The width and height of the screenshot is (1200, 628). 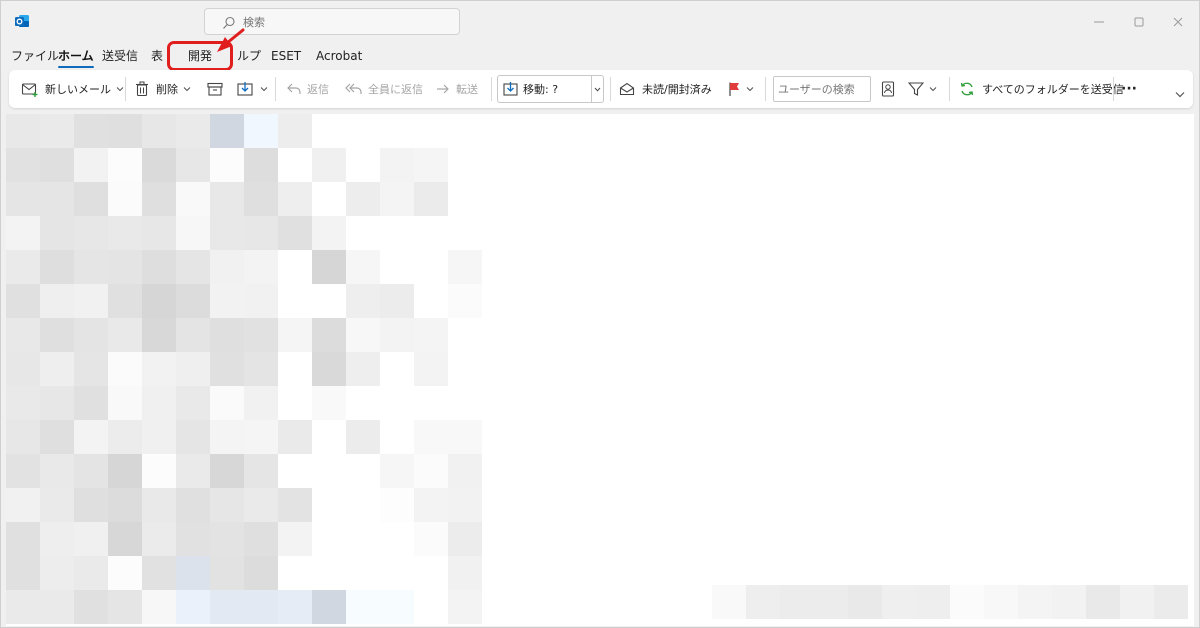 What do you see at coordinates (167, 89) in the screenshot?
I see `delete-label: 削除` at bounding box center [167, 89].